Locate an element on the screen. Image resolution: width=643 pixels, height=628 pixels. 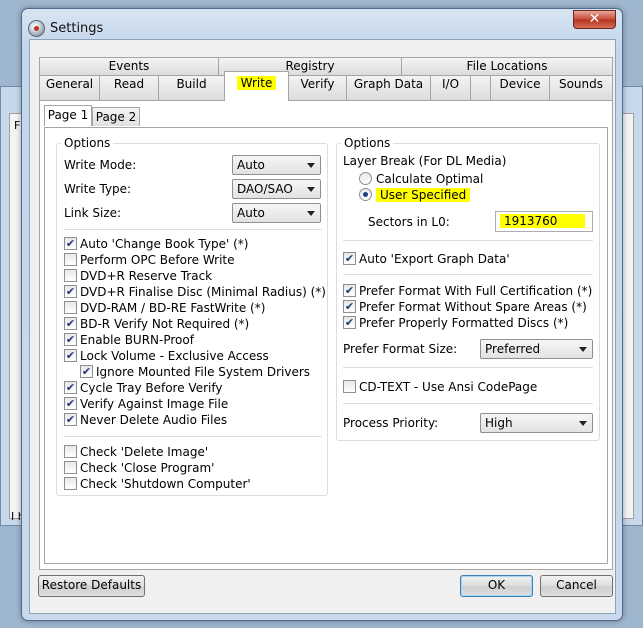
process-priority-select: High is located at coordinates (536, 423).